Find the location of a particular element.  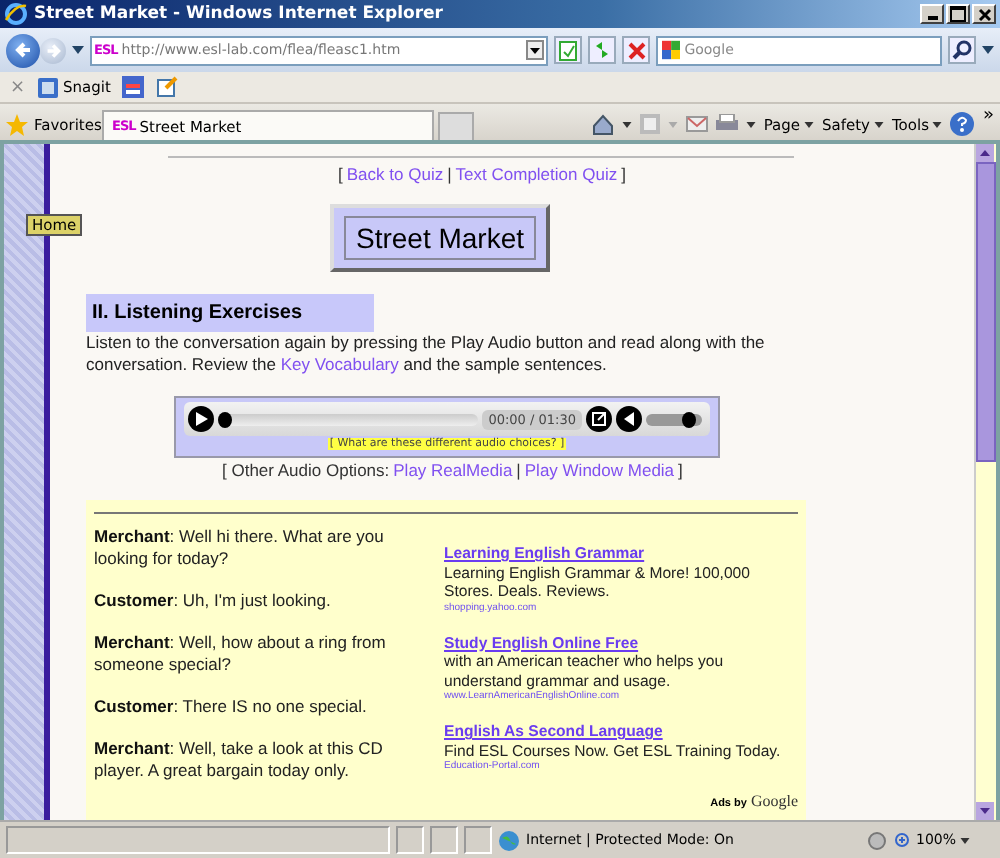

dialogue-line: Customer: There IS no one special. is located at coordinates (231, 707).